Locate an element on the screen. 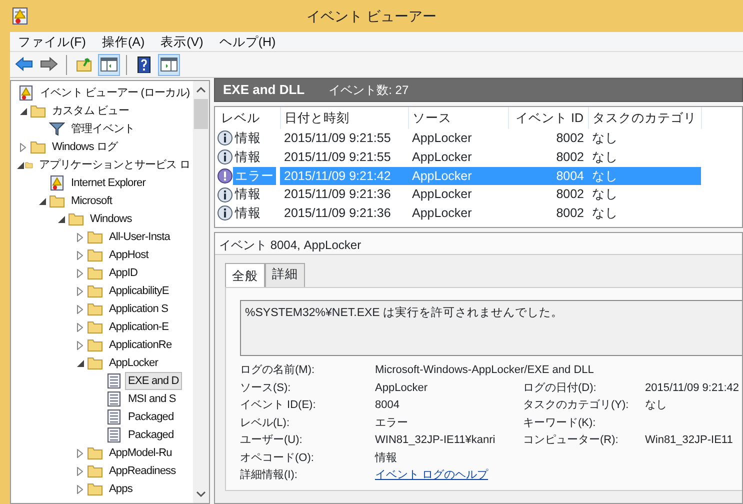 This screenshot has height=504, width=743. field-value: 2015/11/09 9:21:42 is located at coordinates (692, 388).